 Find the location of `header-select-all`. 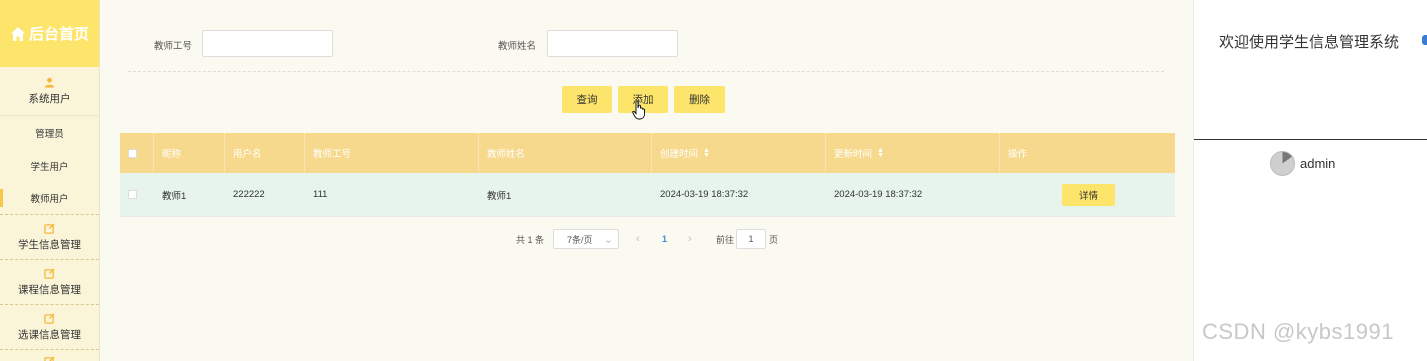

header-select-all is located at coordinates (137, 153).